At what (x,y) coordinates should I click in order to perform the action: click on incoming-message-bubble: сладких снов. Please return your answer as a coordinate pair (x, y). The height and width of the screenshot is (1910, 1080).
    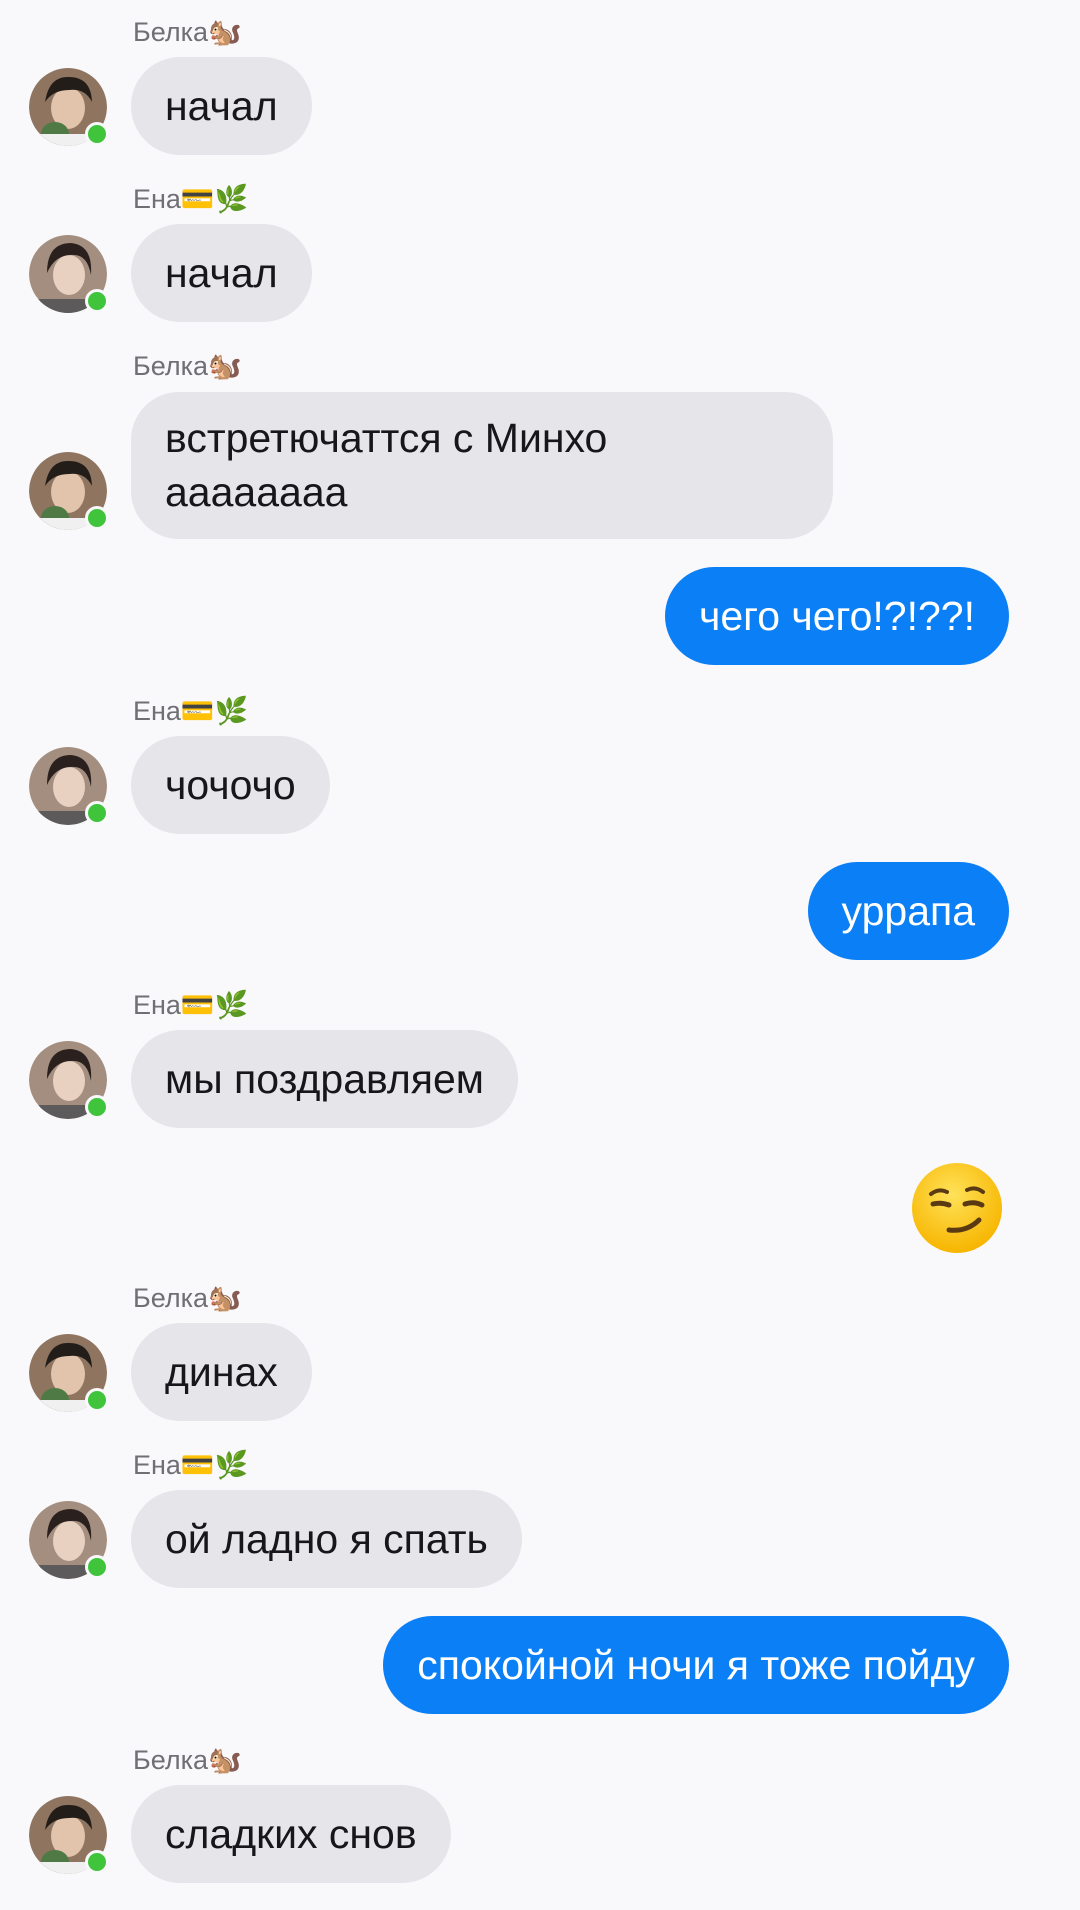
    Looking at the image, I should click on (291, 1834).